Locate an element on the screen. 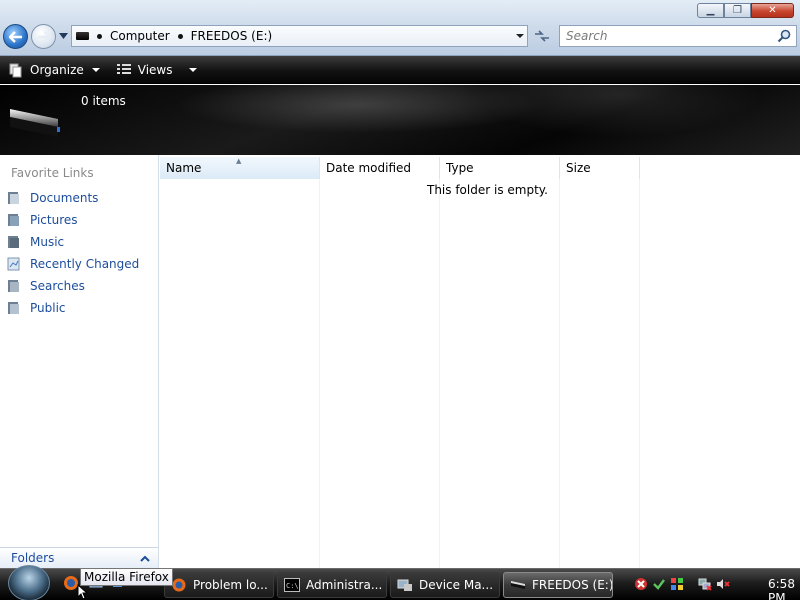 The image size is (800, 600). favorite-link-public: Public is located at coordinates (81, 308).